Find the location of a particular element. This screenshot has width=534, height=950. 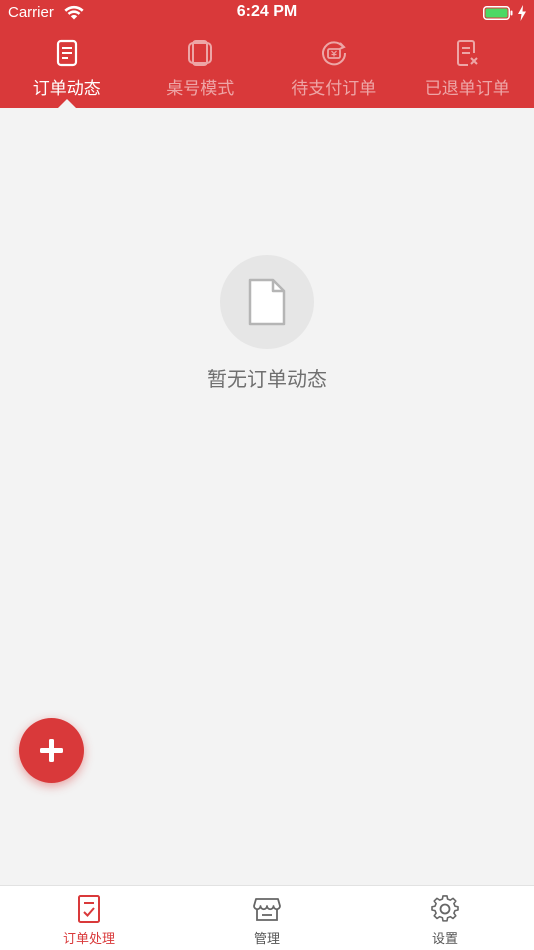

pending-payment-icon is located at coordinates (333, 53).